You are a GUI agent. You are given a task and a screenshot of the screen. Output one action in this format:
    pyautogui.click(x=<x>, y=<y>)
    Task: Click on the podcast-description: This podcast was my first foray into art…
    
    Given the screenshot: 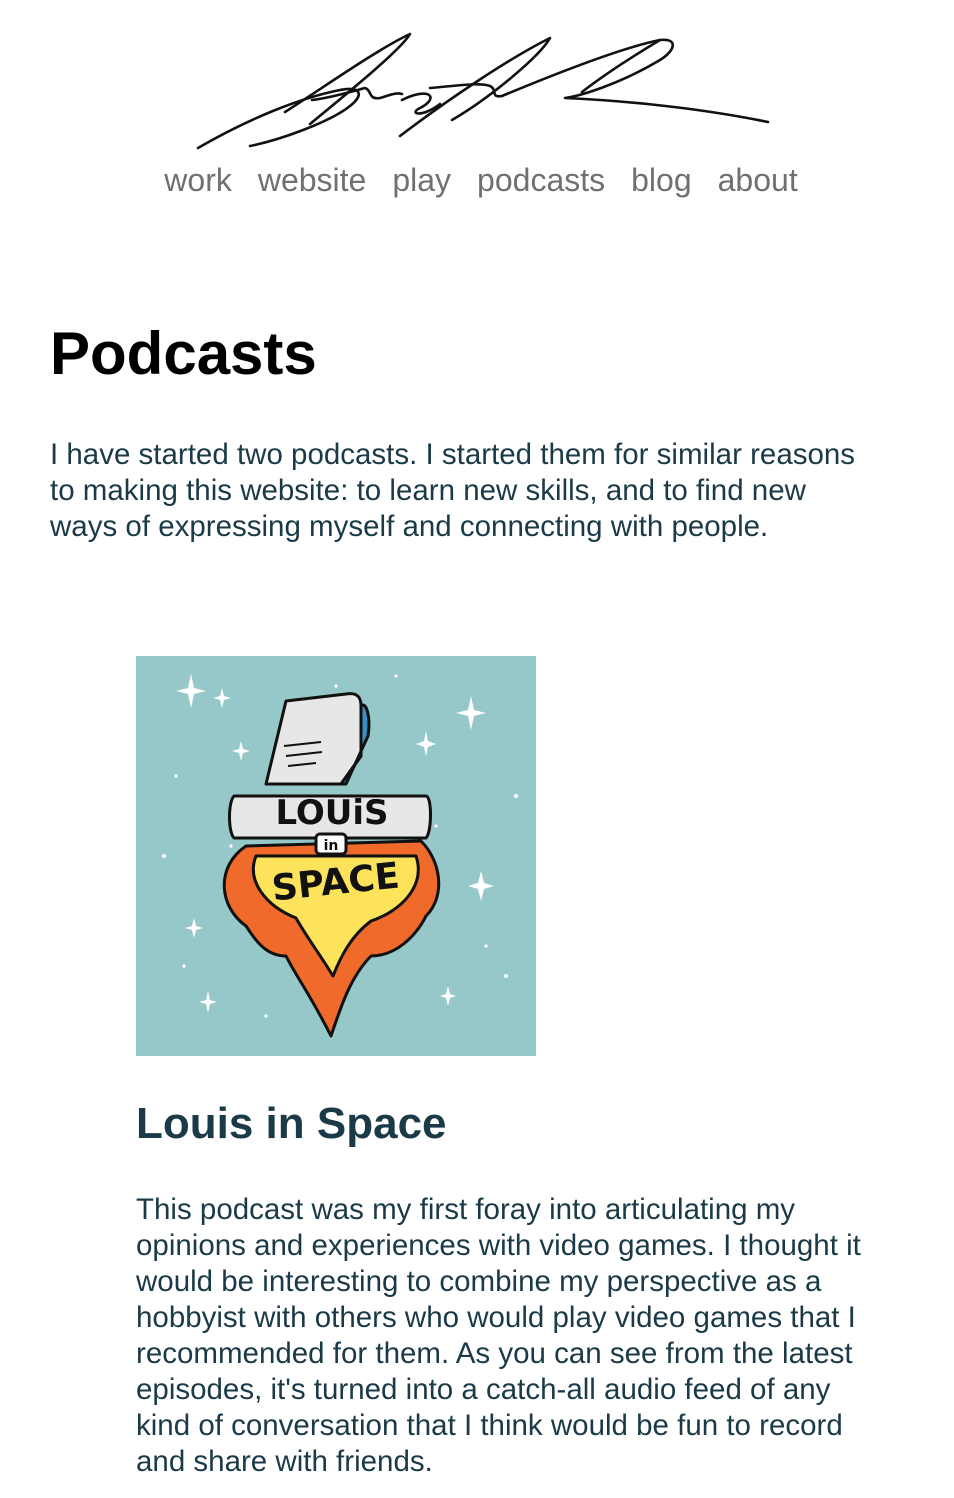 What is the action you would take?
    pyautogui.click(x=498, y=1335)
    